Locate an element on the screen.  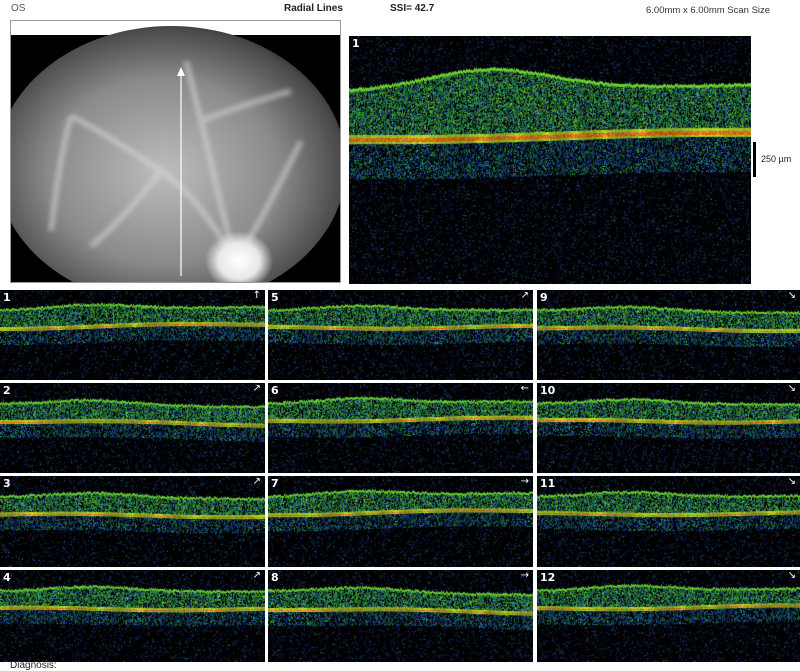
thumbnail-number: 9 is located at coordinates (544, 297).